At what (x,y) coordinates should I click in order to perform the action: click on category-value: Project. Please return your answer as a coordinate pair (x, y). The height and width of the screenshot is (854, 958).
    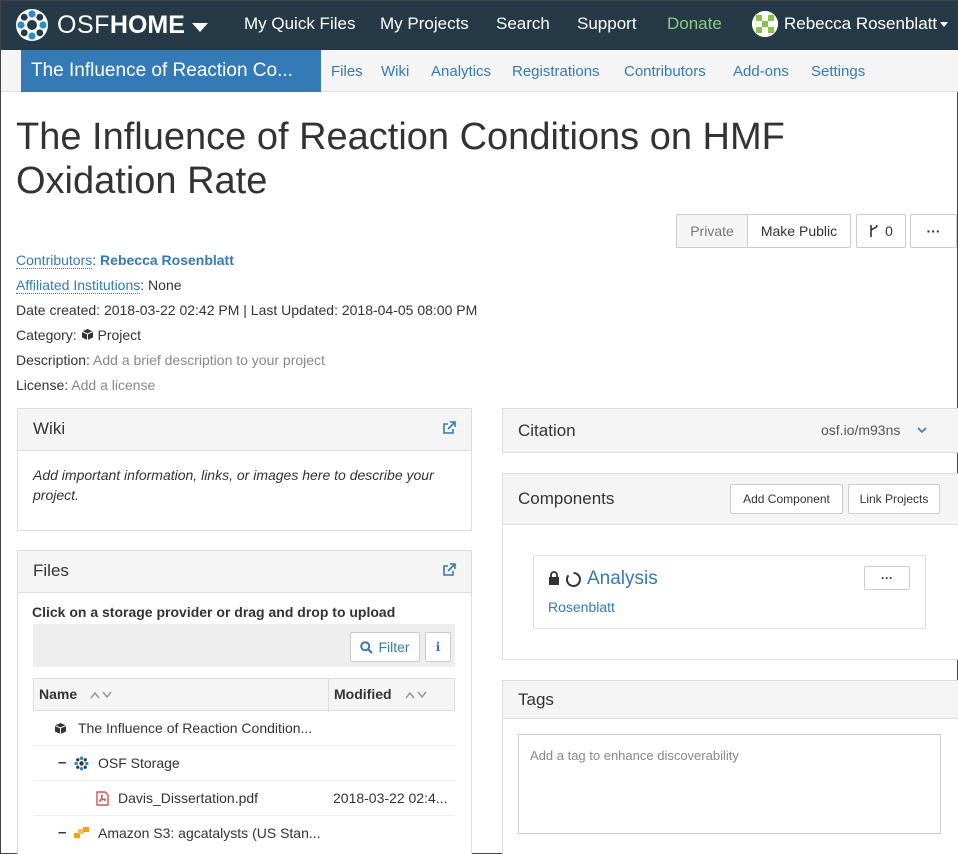
    Looking at the image, I should click on (119, 335).